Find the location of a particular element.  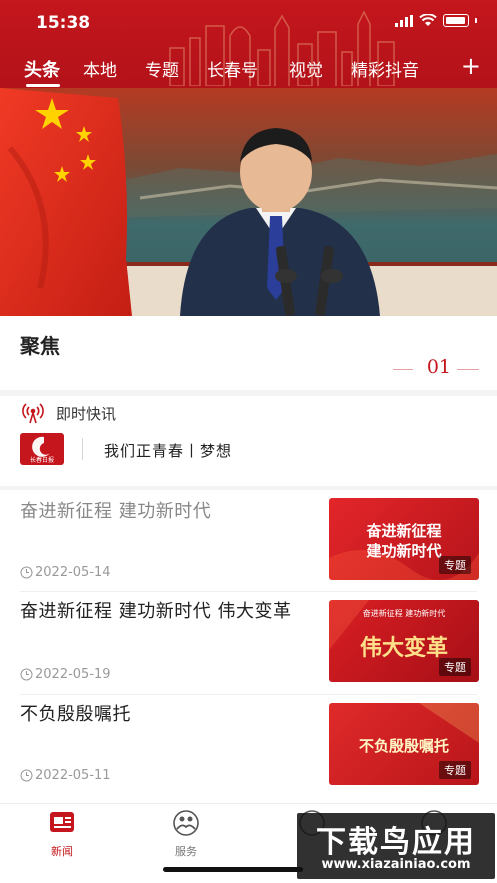

thumbnail-caption: 奋进新征程 建功新时代 is located at coordinates (404, 613).